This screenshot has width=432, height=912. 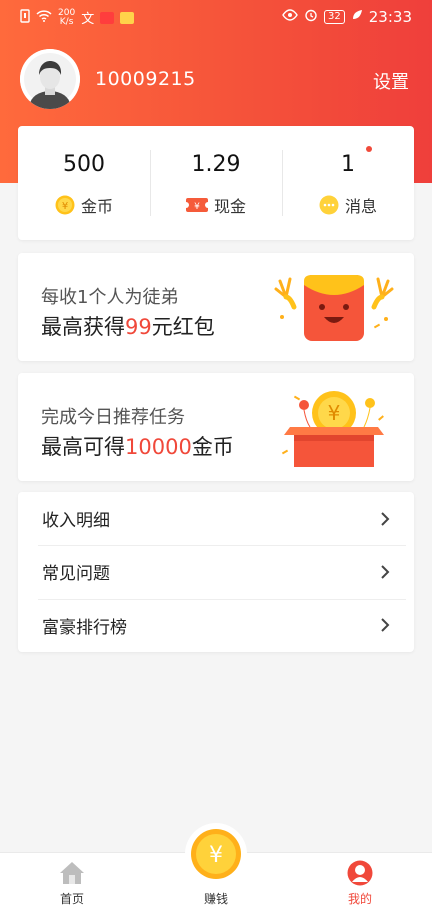 I want to click on eye-comfort-icon, so click(x=290, y=17).